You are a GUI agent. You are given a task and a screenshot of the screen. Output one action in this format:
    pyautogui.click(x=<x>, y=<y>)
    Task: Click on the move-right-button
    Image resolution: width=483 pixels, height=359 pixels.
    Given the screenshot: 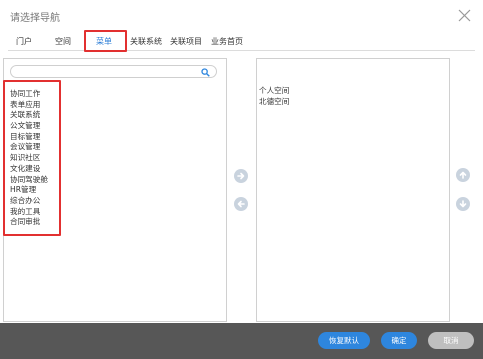 What is the action you would take?
    pyautogui.click(x=241, y=176)
    